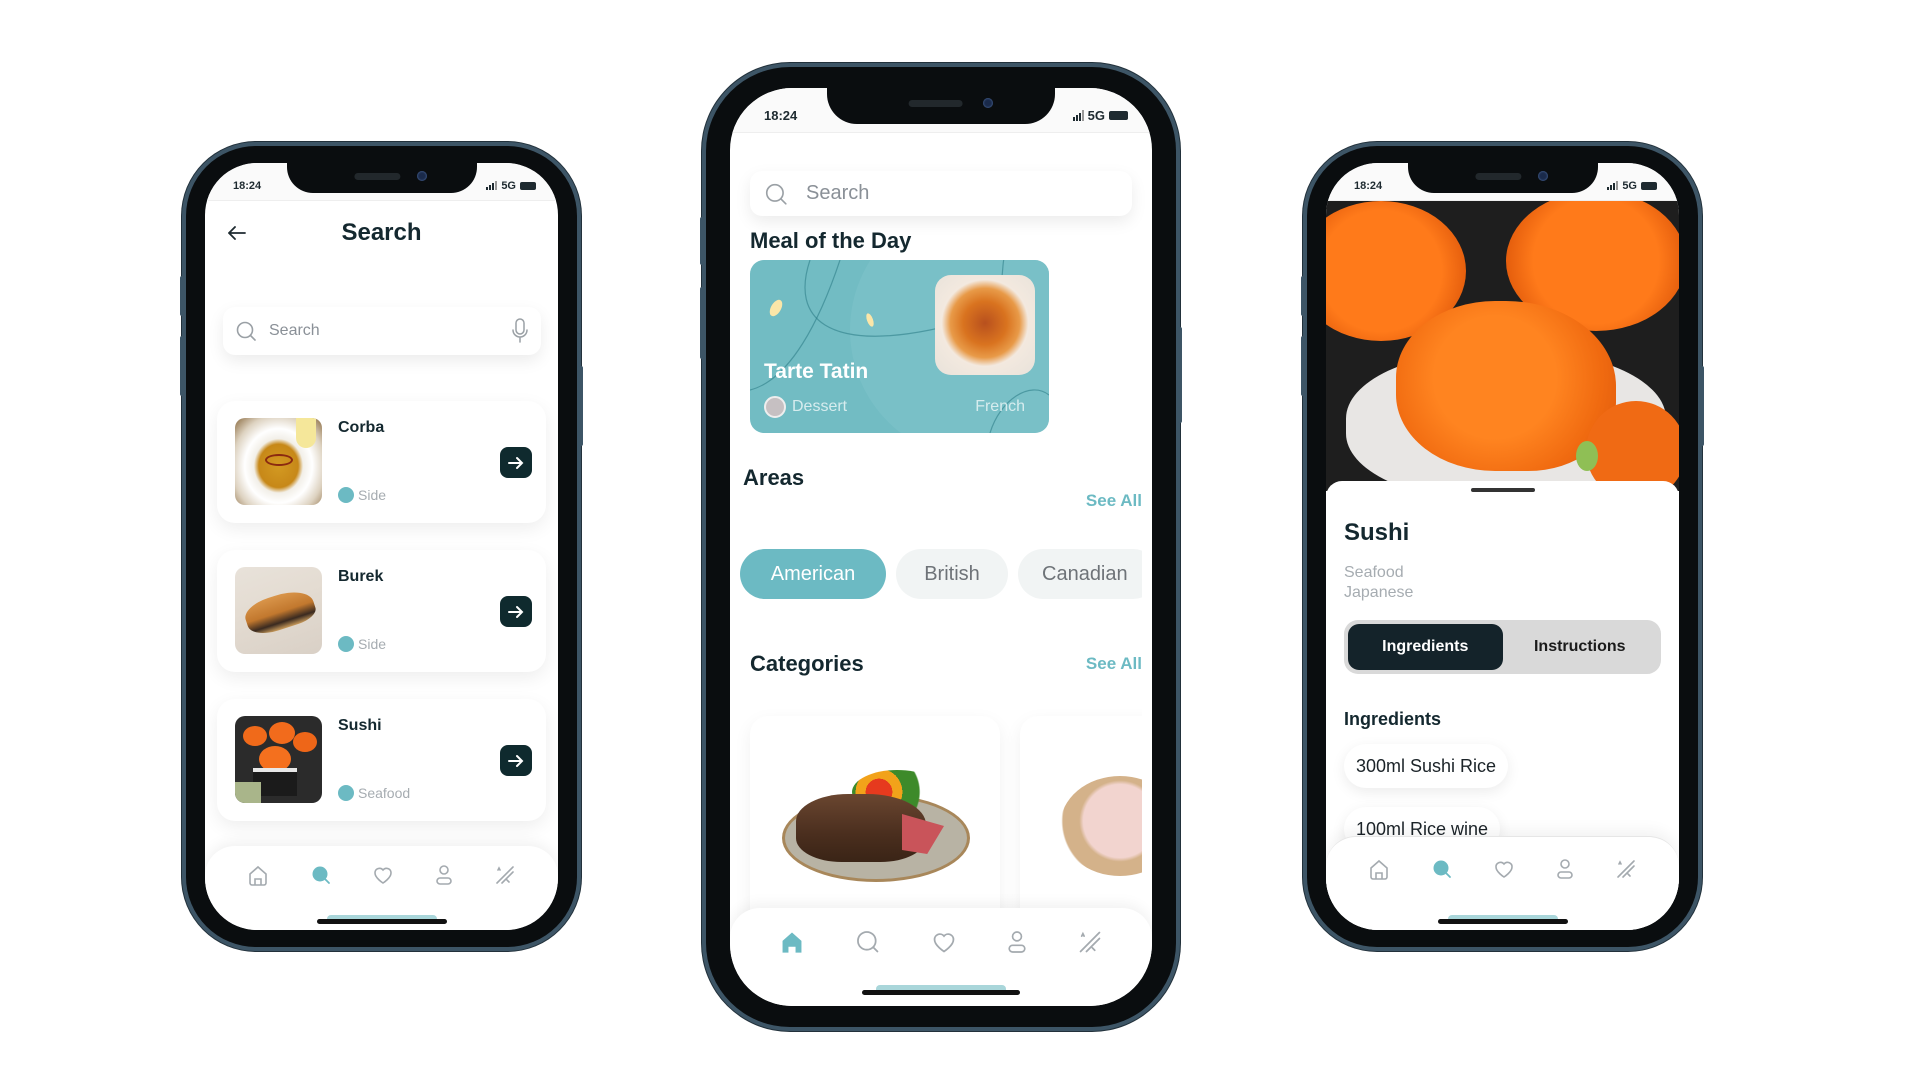 This screenshot has width=1920, height=1080. What do you see at coordinates (1114, 664) in the screenshot?
I see `categories-see-all-link: See All` at bounding box center [1114, 664].